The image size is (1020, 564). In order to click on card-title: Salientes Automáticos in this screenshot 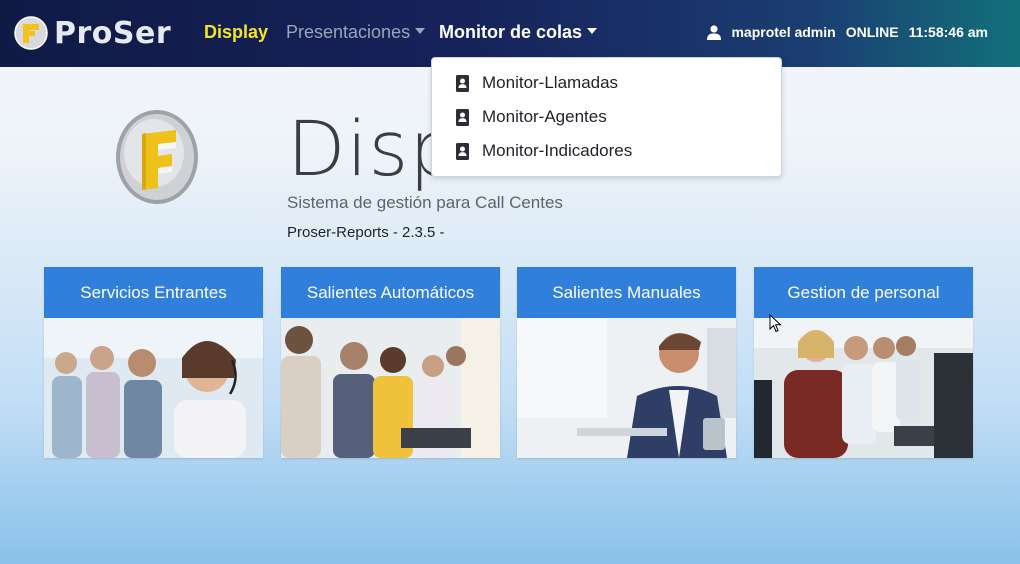, I will do `click(390, 292)`.